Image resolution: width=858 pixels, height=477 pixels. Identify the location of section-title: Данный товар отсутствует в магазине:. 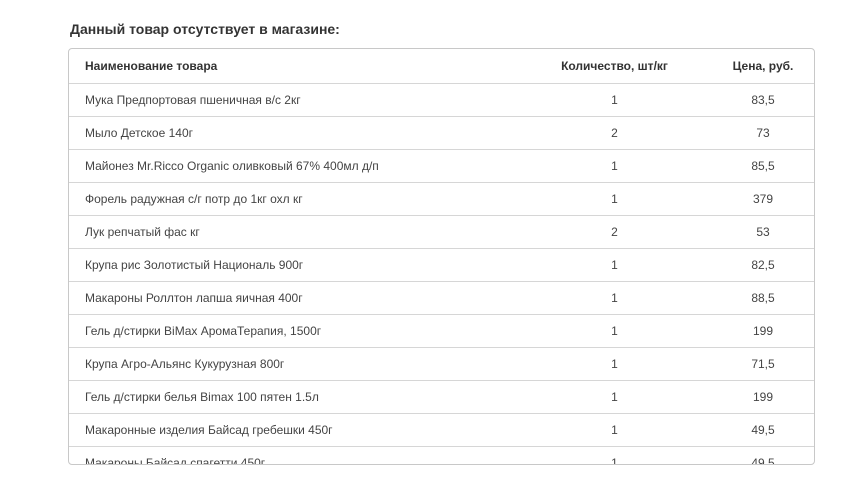
(205, 29).